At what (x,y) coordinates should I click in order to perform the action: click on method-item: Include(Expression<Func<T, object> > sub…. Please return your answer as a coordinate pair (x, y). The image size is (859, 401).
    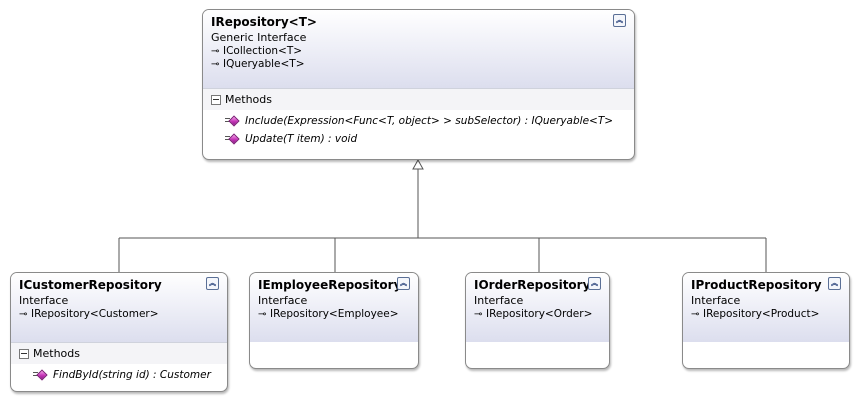
    Looking at the image, I should click on (418, 121).